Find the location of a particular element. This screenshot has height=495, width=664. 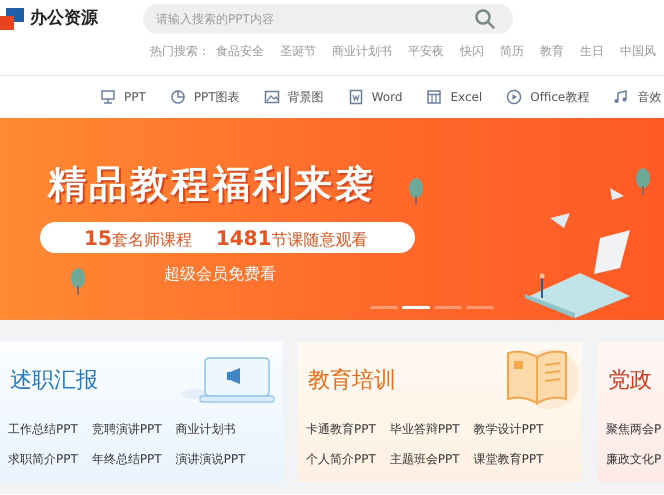

hot-search-label: 热门搜索： is located at coordinates (180, 51).